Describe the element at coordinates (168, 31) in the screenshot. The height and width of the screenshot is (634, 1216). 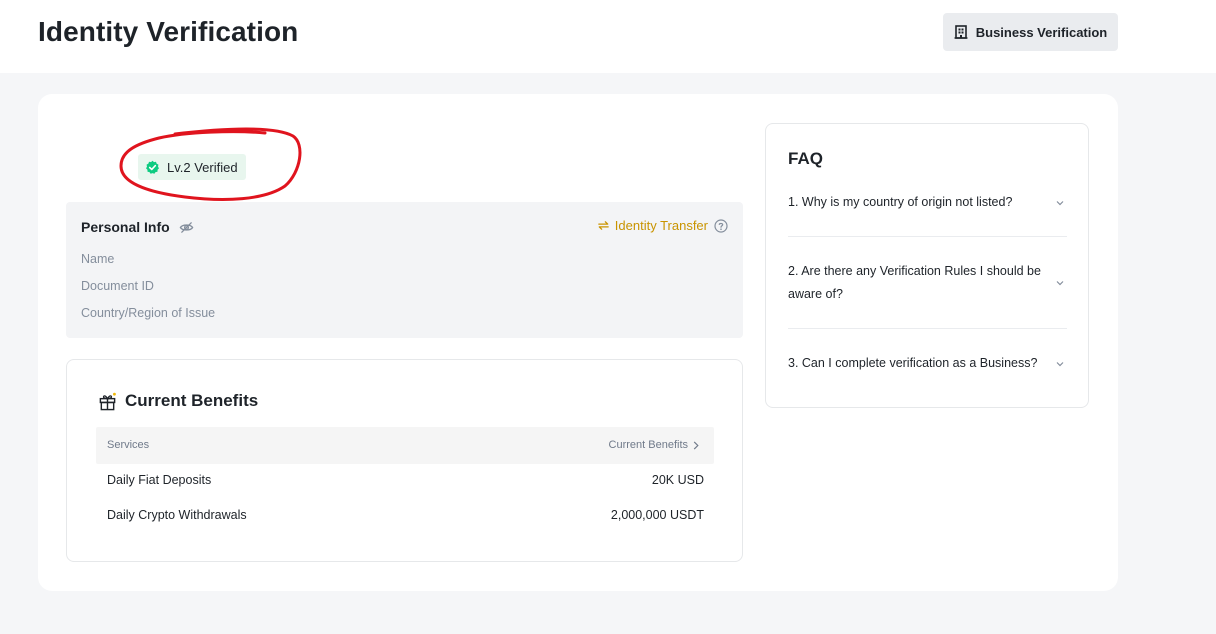
I see `page-title: Identity Verification` at that location.